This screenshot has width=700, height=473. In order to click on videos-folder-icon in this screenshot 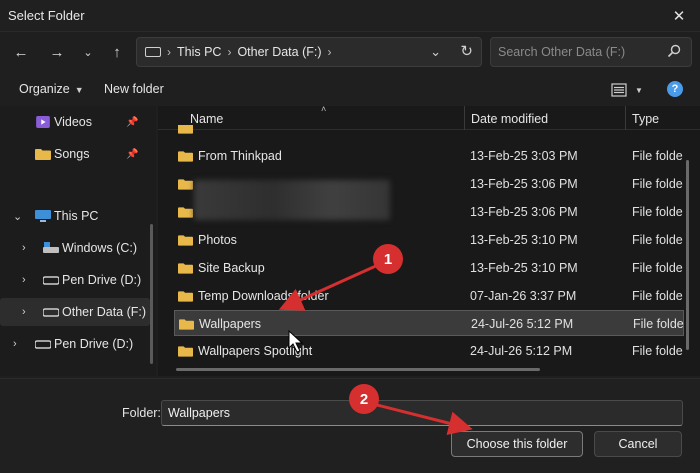, I will do `click(43, 122)`.